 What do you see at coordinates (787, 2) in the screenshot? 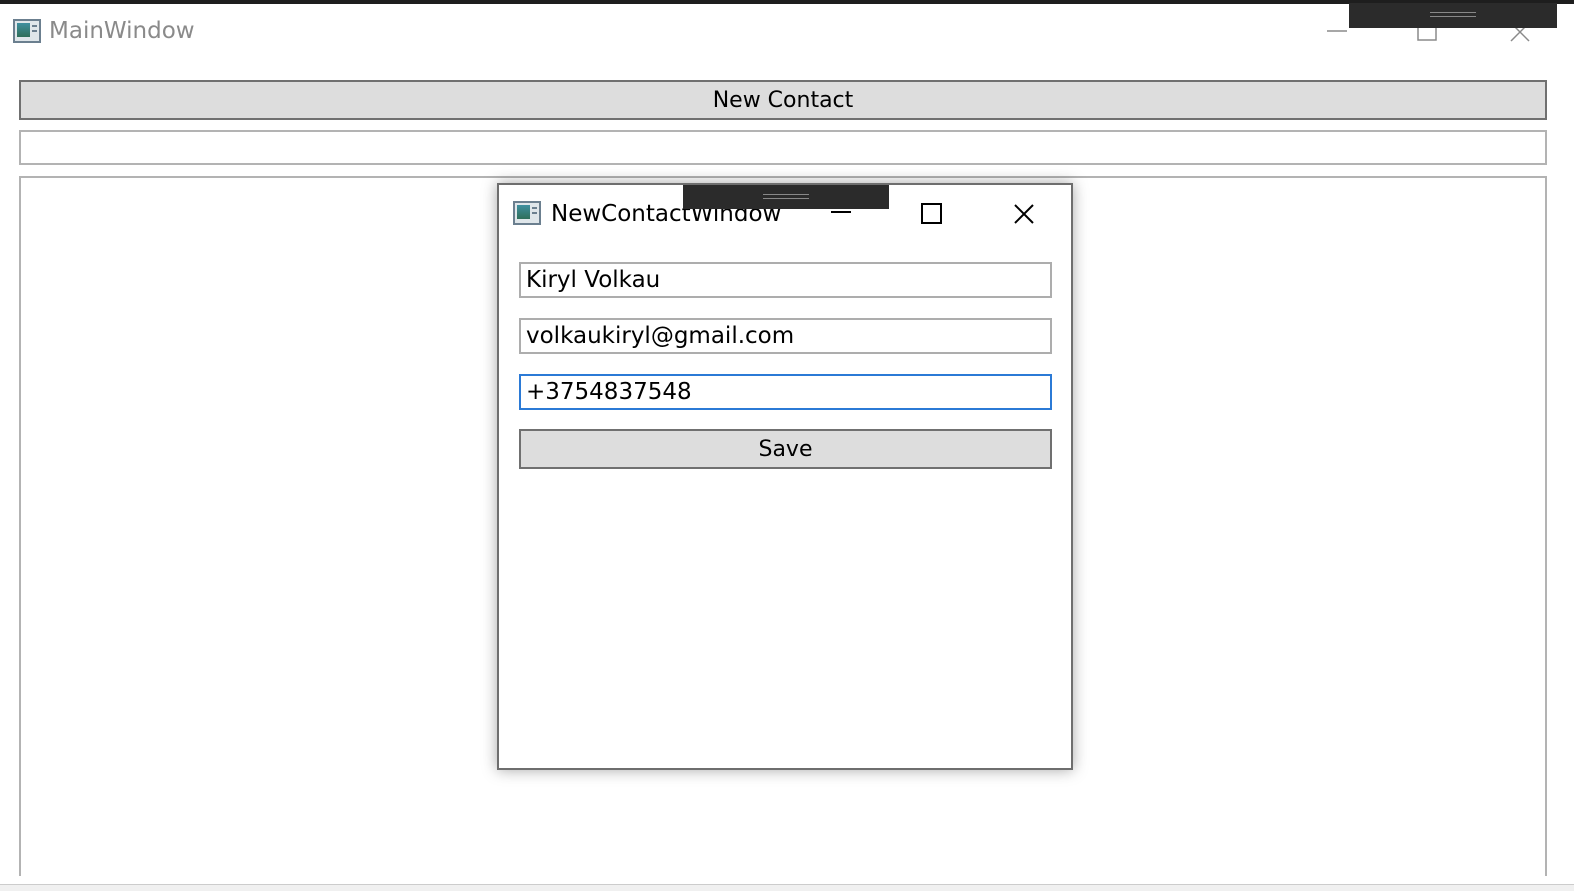
I see `top-edge-strip` at bounding box center [787, 2].